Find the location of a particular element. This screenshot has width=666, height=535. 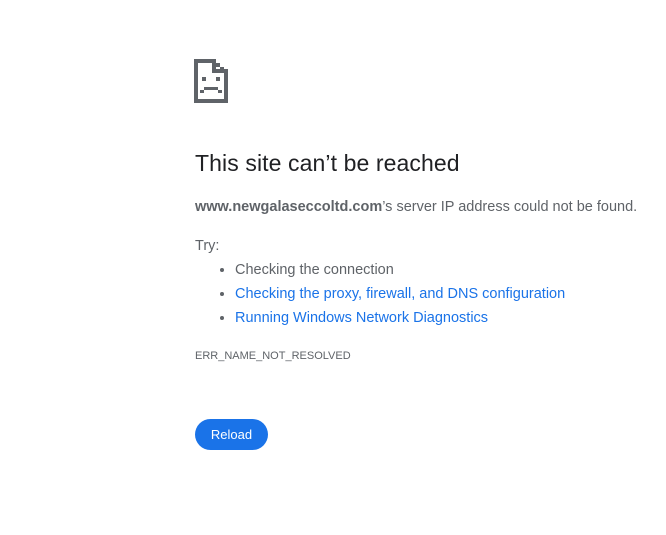

suggestion-network-diagnostics: Running Windows Network Diagnostics is located at coordinates (400, 318).